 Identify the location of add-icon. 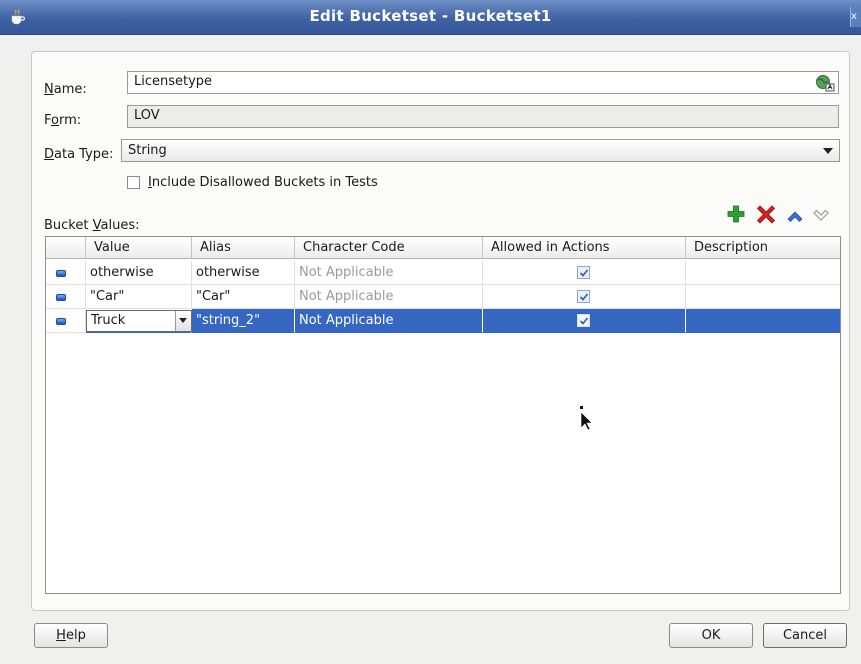
(736, 214).